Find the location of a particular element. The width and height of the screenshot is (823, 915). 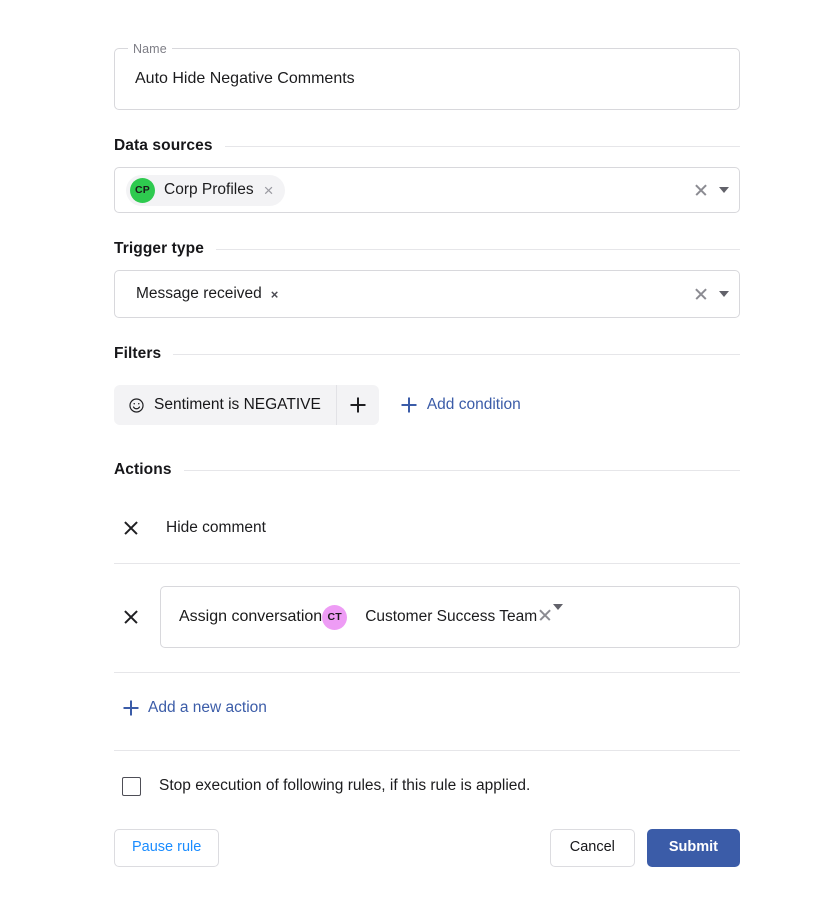

filter-group: Sentiment is NEGATIVE is located at coordinates (246, 405).